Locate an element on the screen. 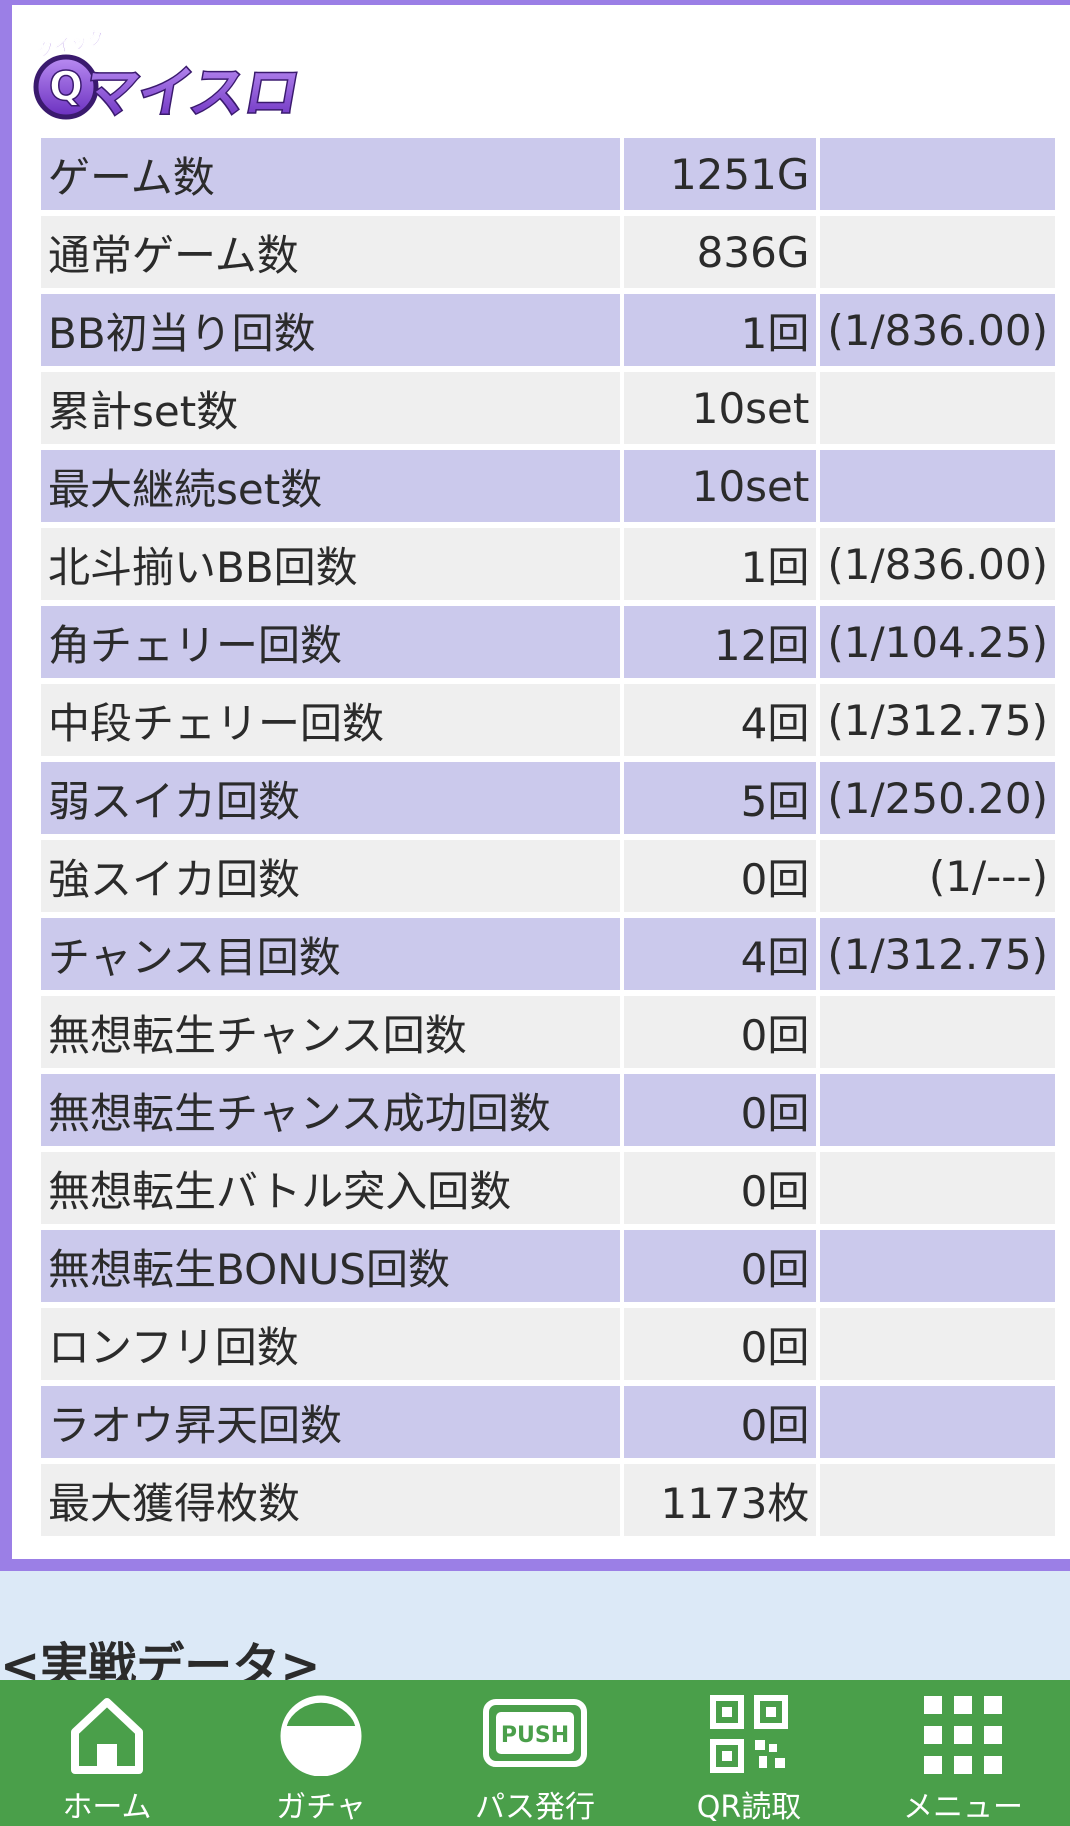 The height and width of the screenshot is (1826, 1070). stat-label: ラオウ昇天回数 is located at coordinates (330, 1422).